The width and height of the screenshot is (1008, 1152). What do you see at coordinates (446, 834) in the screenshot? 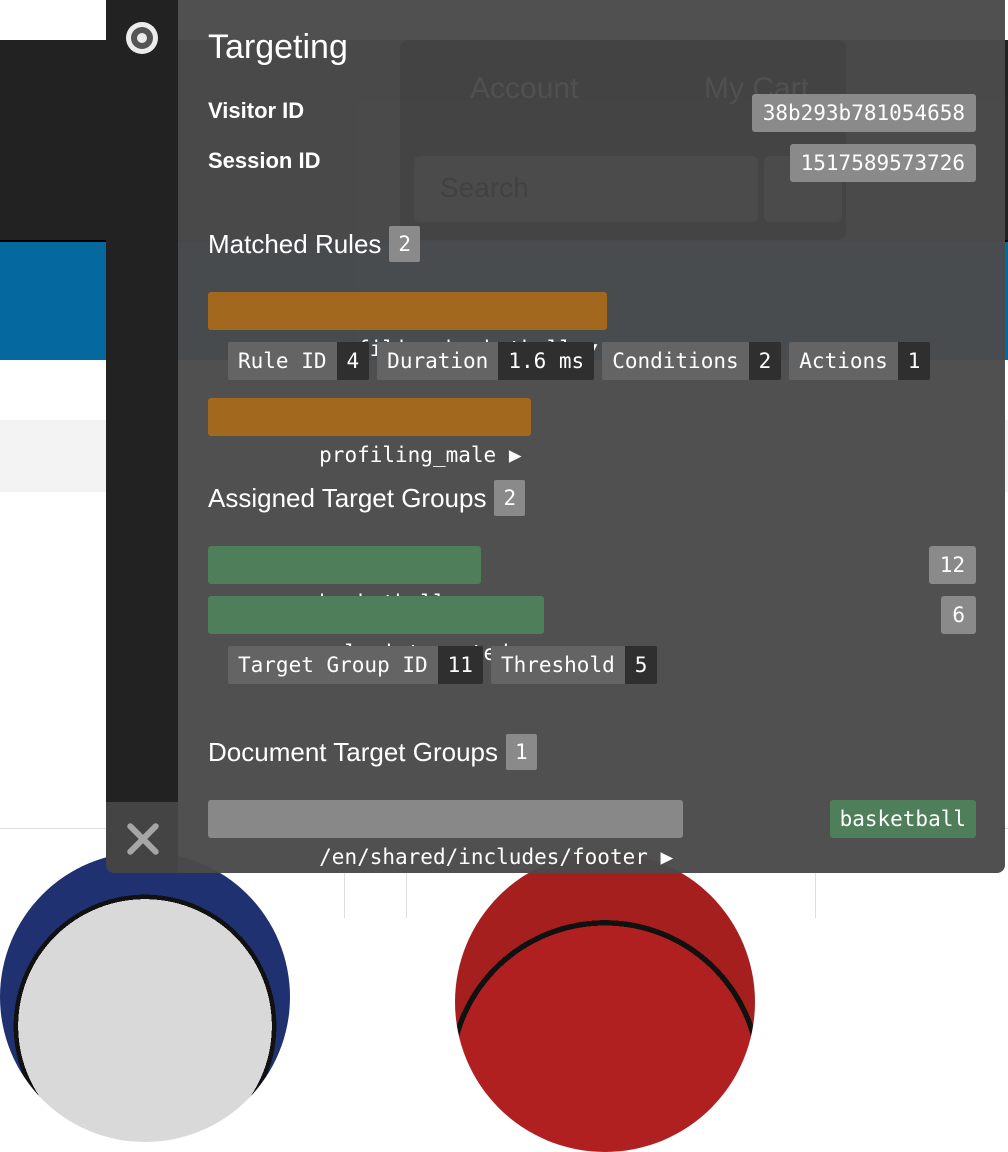
I see `document-footer: /en/shared/includes/footer ▶` at bounding box center [446, 834].